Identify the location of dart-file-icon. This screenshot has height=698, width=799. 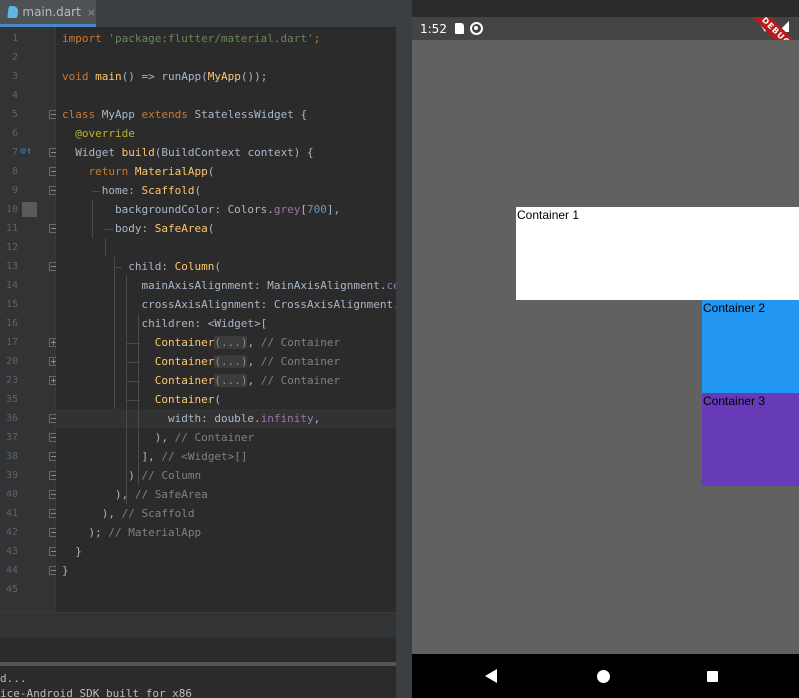
(13, 12).